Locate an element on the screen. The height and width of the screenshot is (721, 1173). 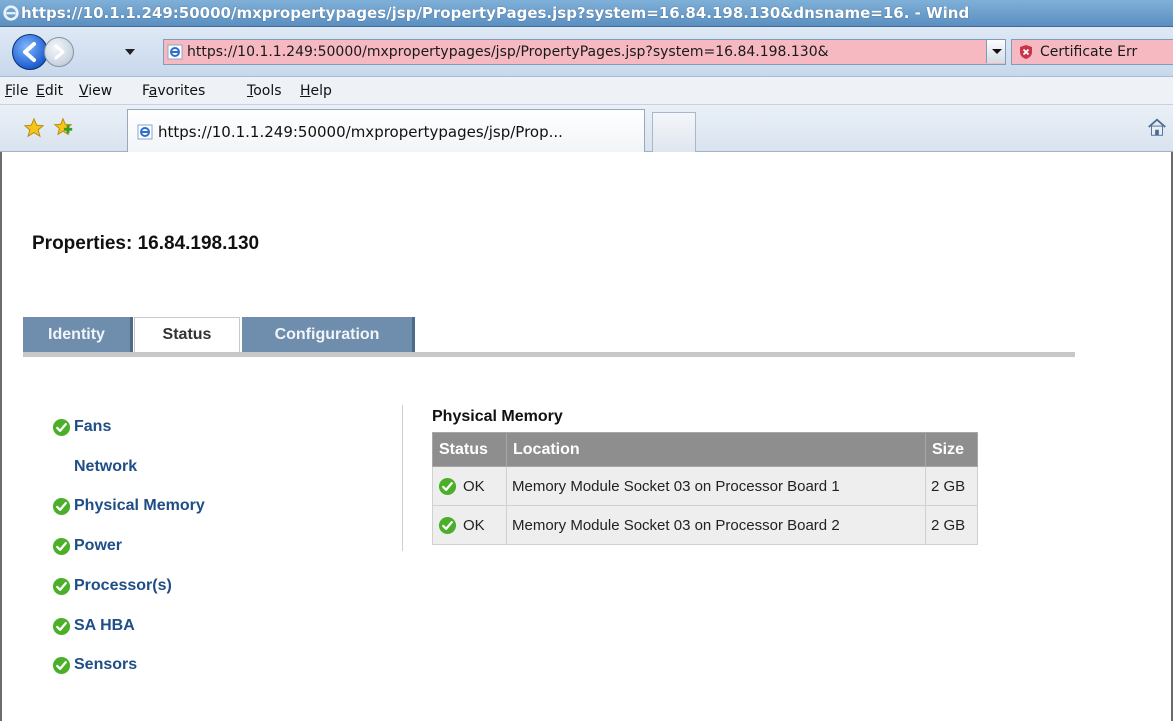
home-icon is located at coordinates (1157, 127).